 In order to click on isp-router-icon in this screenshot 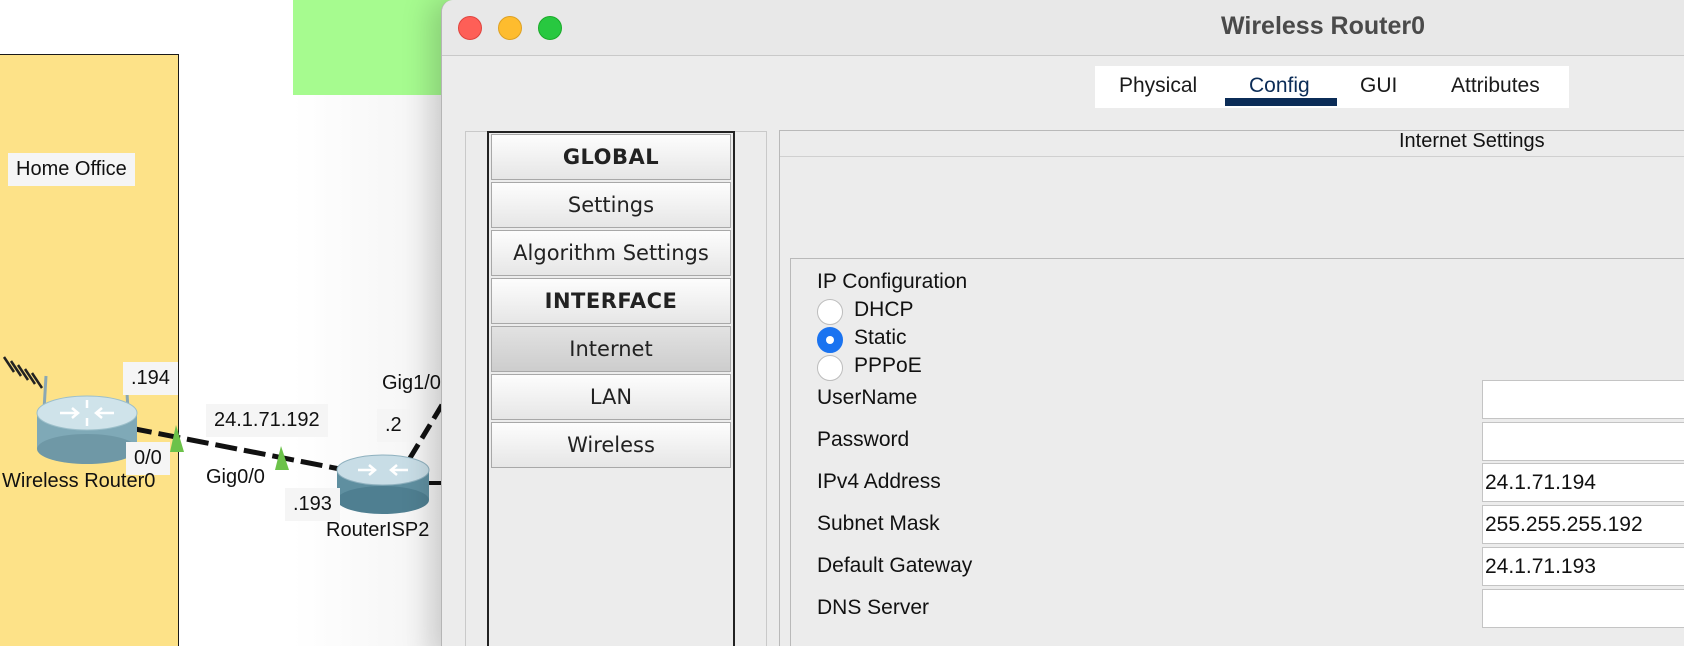, I will do `click(383, 484)`.